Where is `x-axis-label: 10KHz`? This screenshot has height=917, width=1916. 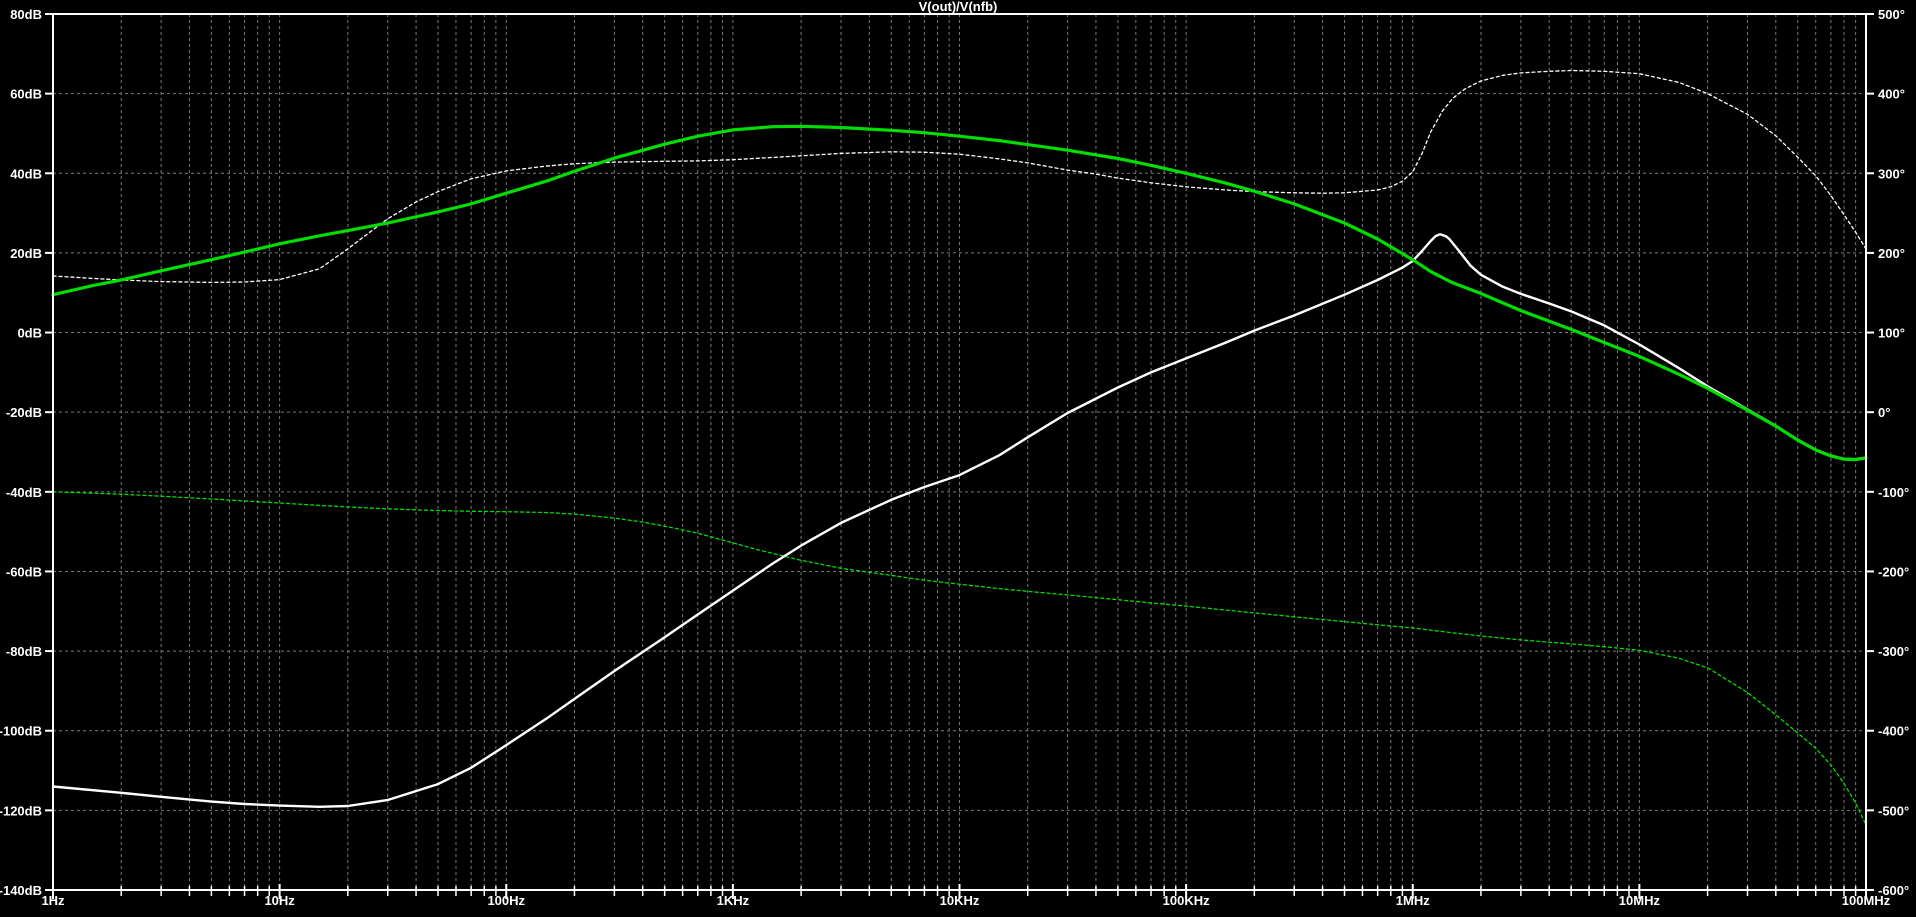 x-axis-label: 10KHz is located at coordinates (960, 900).